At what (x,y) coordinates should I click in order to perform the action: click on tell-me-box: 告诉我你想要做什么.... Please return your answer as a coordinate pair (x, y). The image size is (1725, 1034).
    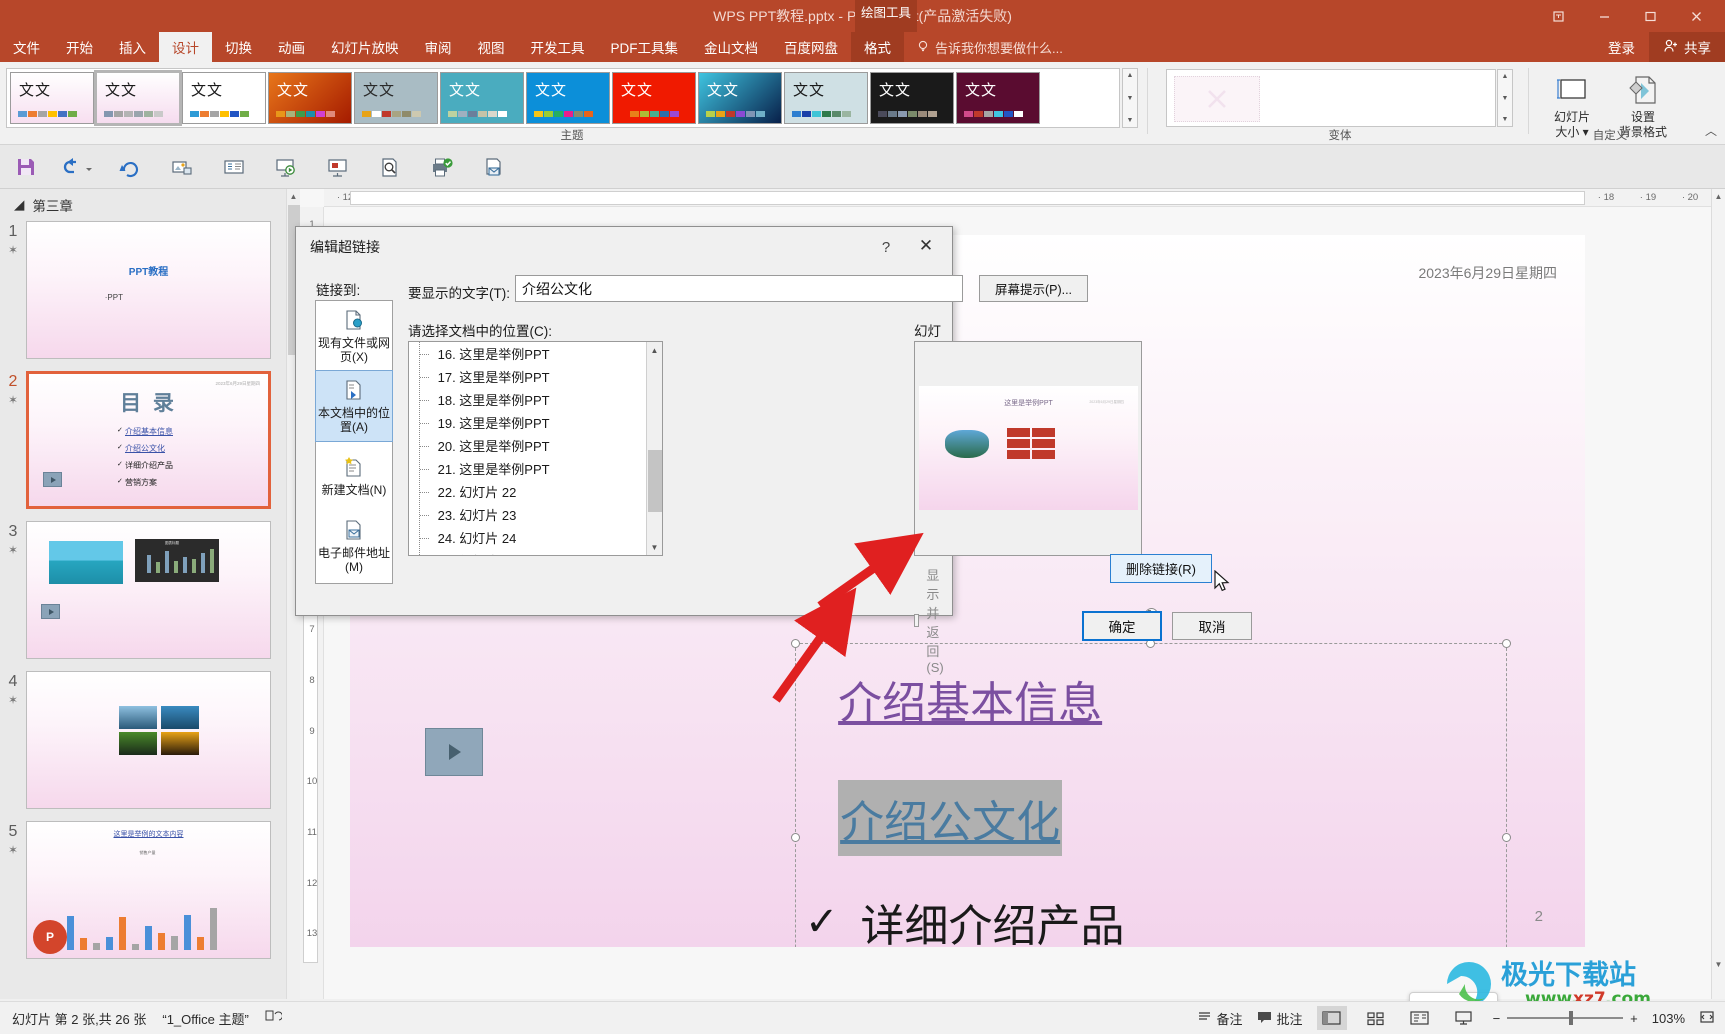
    Looking at the image, I should click on (983, 47).